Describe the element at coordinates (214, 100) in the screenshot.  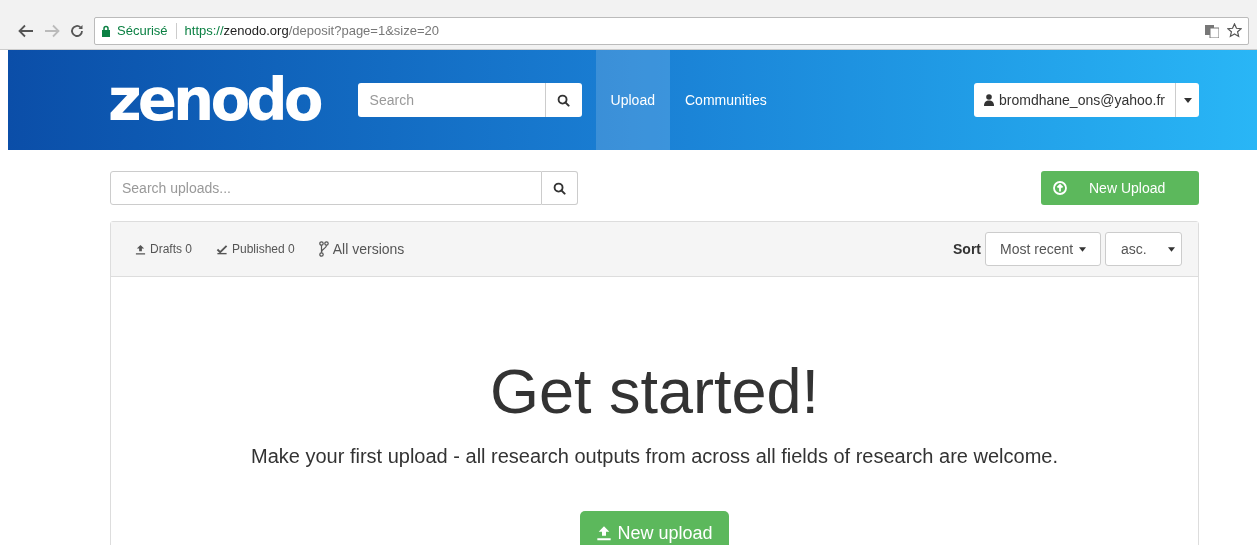
I see `logo: zenodo` at that location.